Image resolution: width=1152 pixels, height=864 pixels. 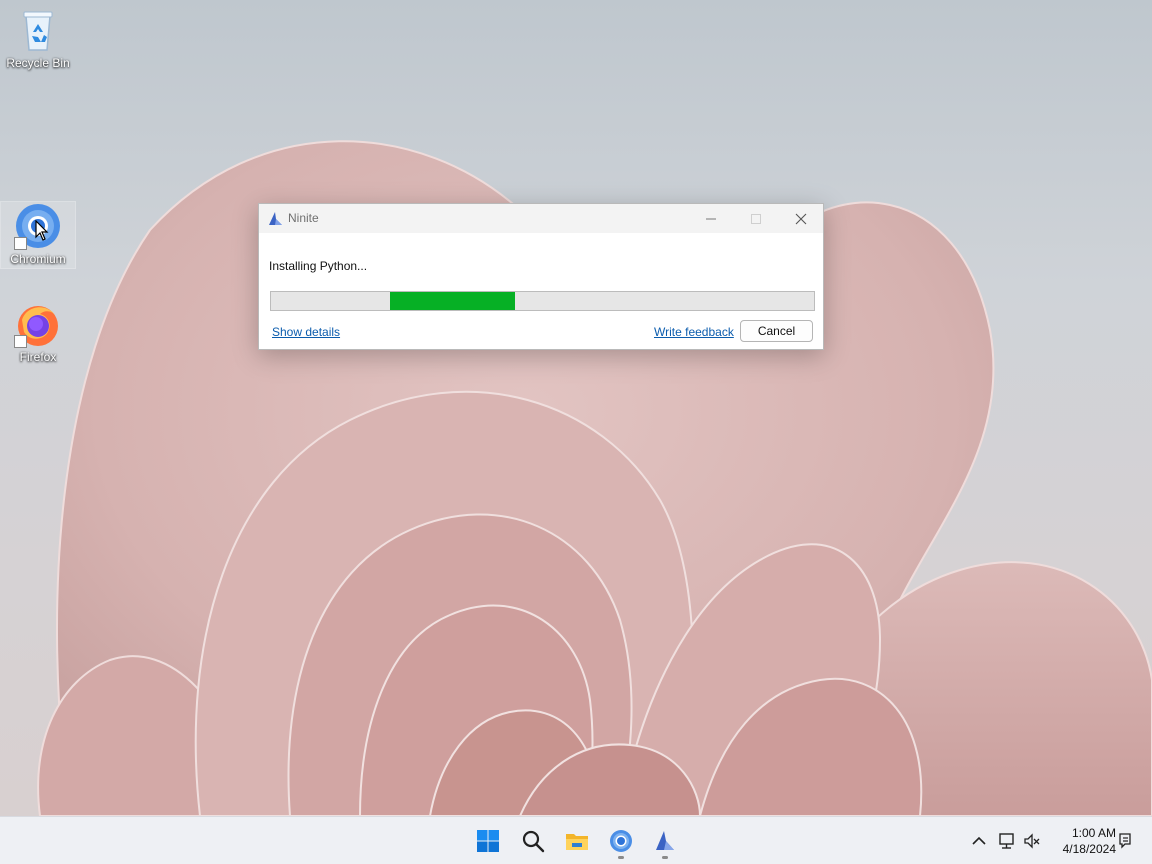 I want to click on taskbar: 1:00 AM 4/18/2024, so click(x=576, y=840).